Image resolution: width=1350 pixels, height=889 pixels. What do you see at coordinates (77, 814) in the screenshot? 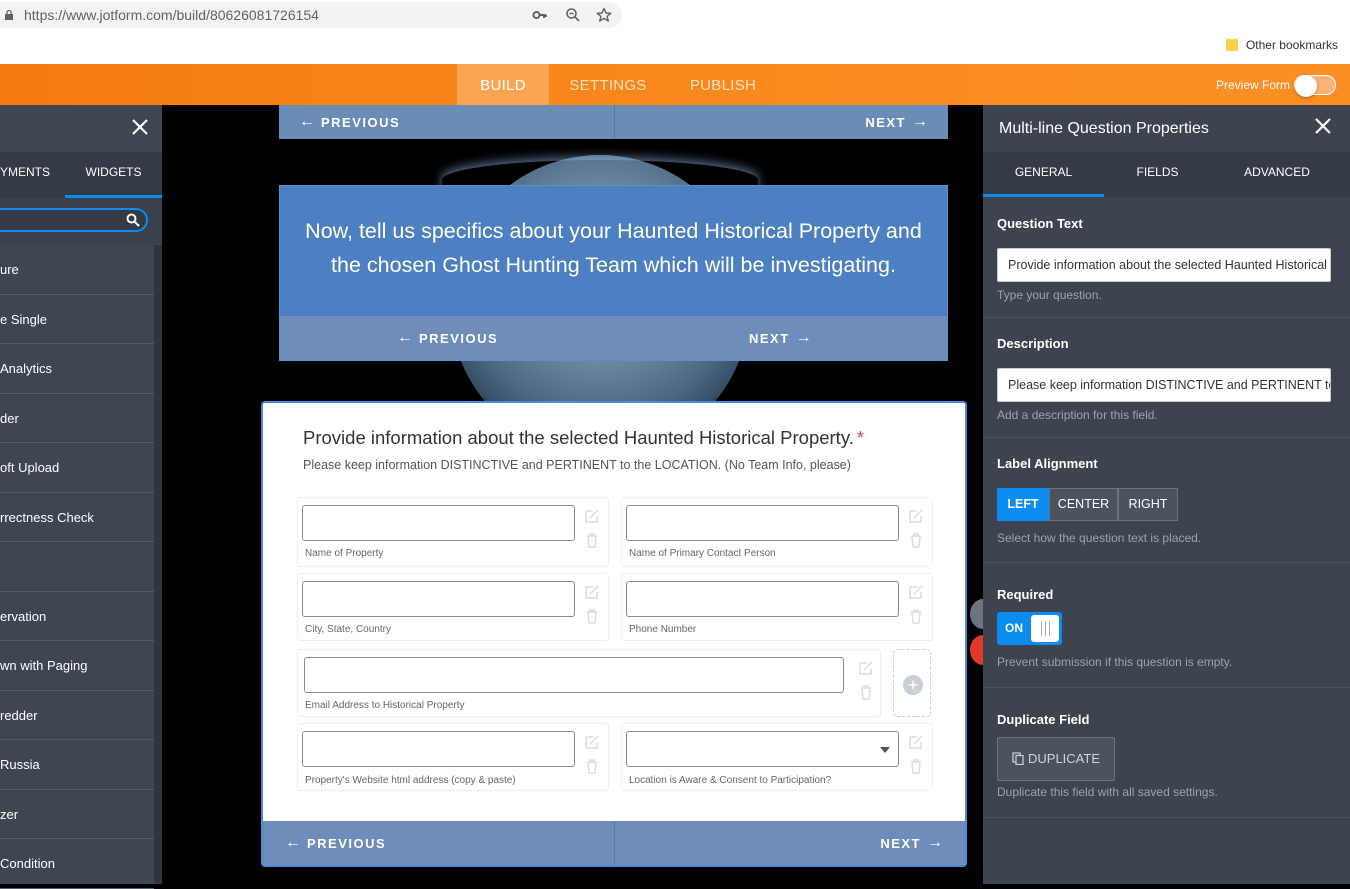
I see `list-item: zer` at bounding box center [77, 814].